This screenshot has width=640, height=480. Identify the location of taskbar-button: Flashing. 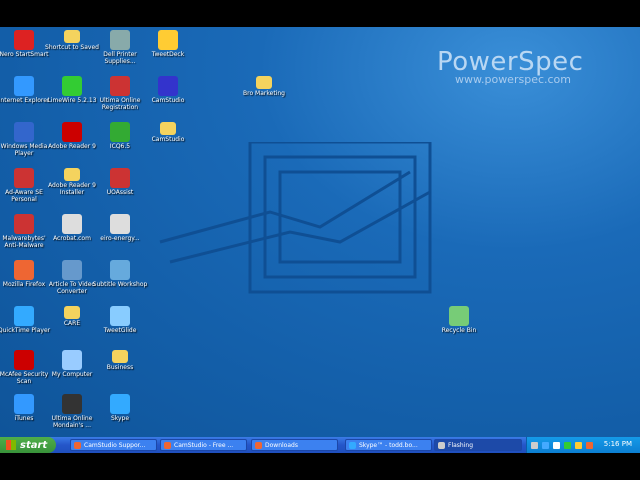
(478, 445).